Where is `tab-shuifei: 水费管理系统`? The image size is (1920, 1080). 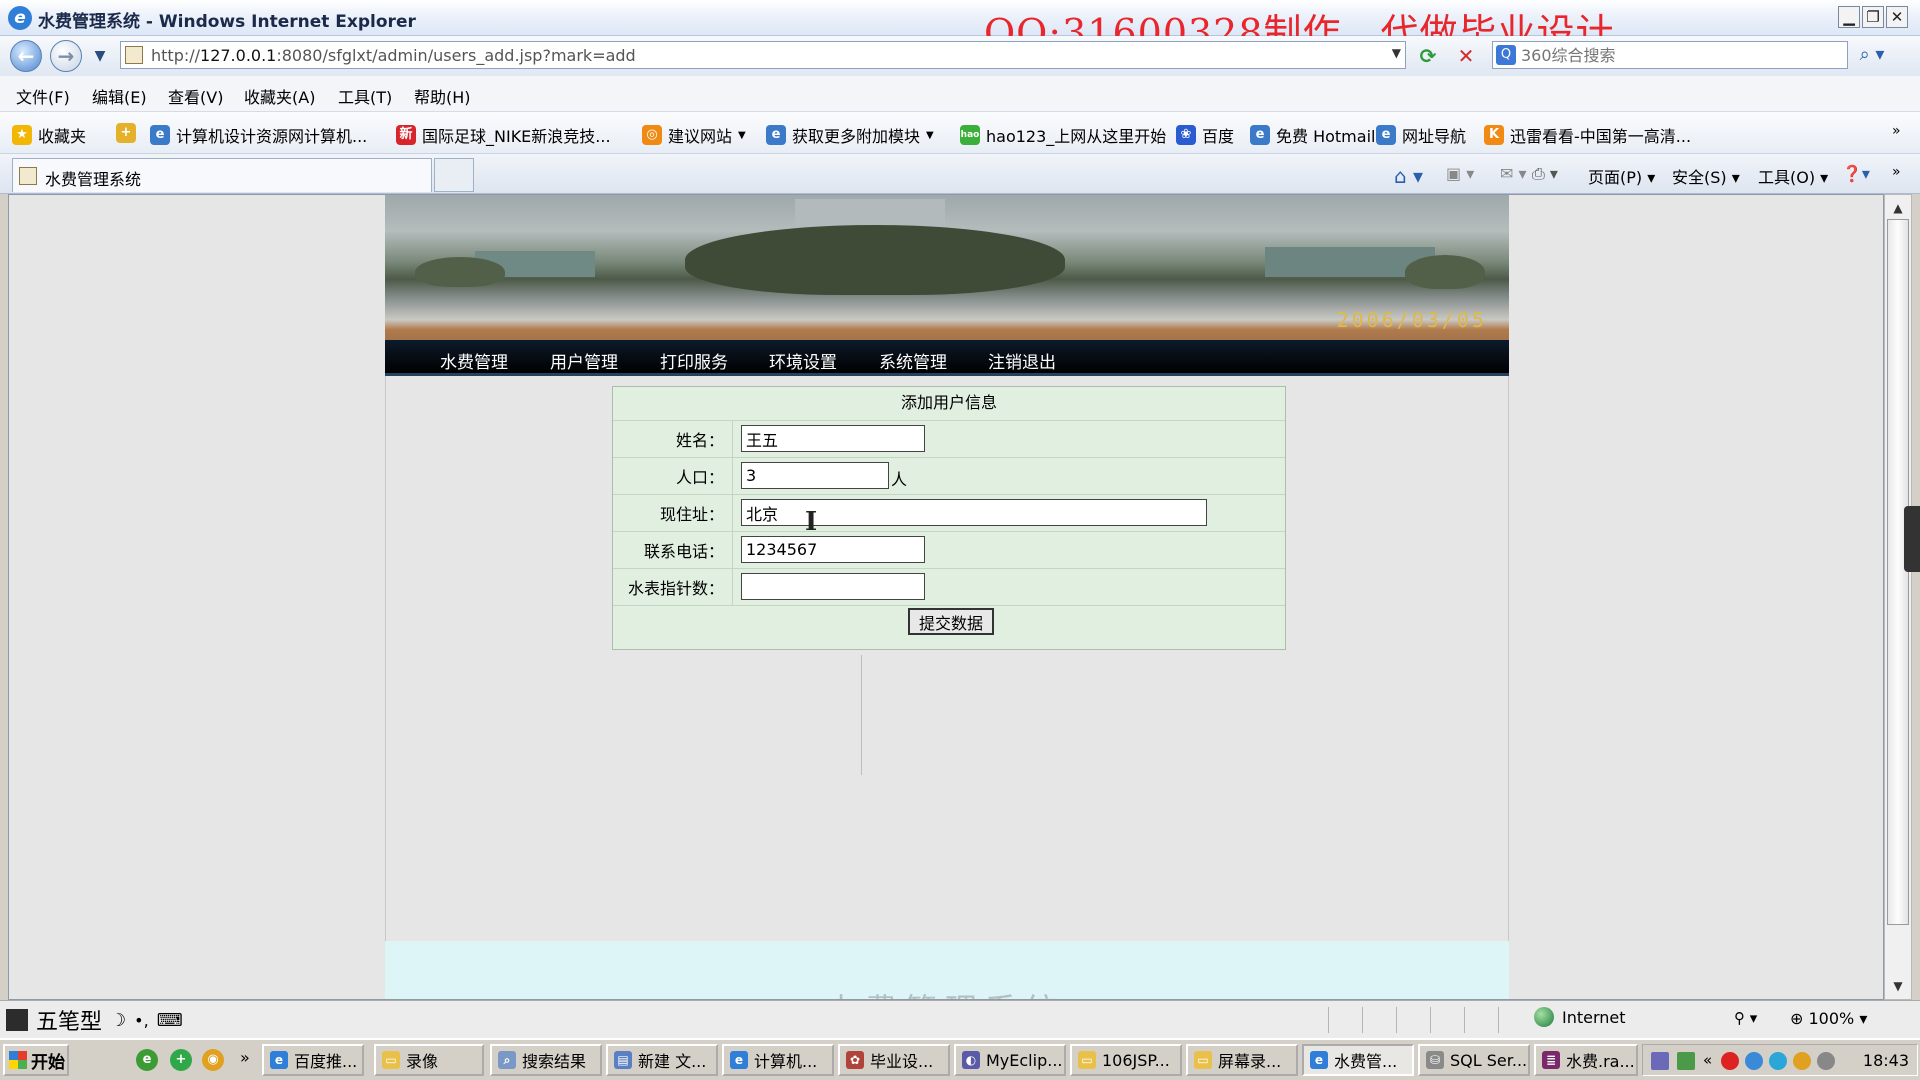
tab-shuifei: 水费管理系统 is located at coordinates (222, 175).